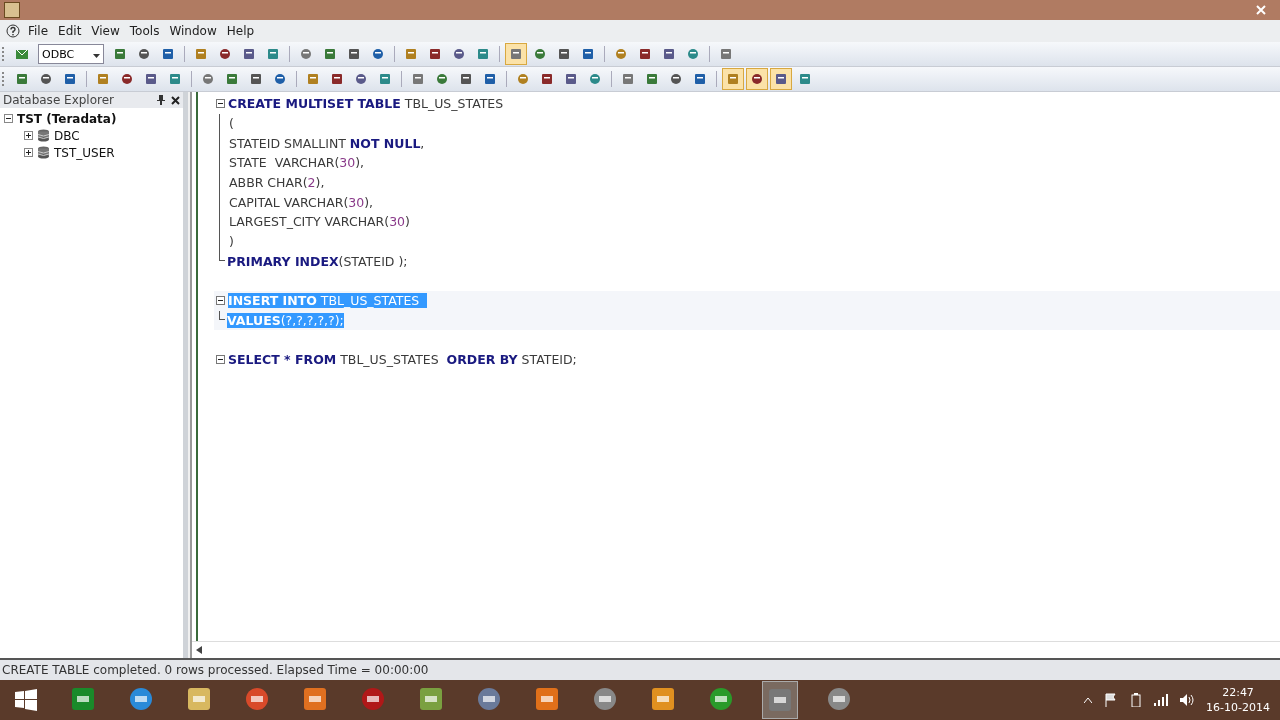  I want to click on clock-time: 22:47, so click(1238, 692).